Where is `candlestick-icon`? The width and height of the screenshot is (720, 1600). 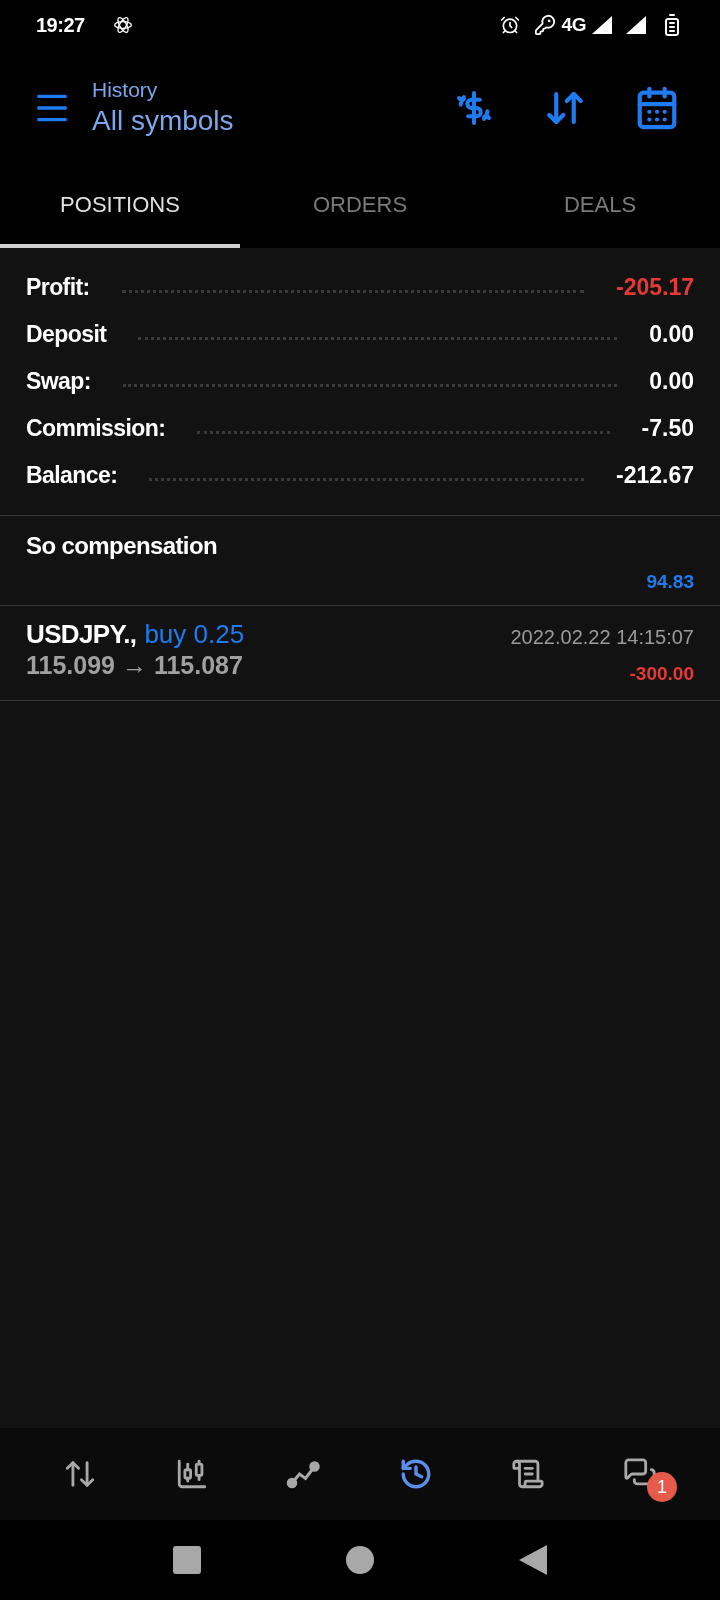
candlestick-icon is located at coordinates (192, 1474).